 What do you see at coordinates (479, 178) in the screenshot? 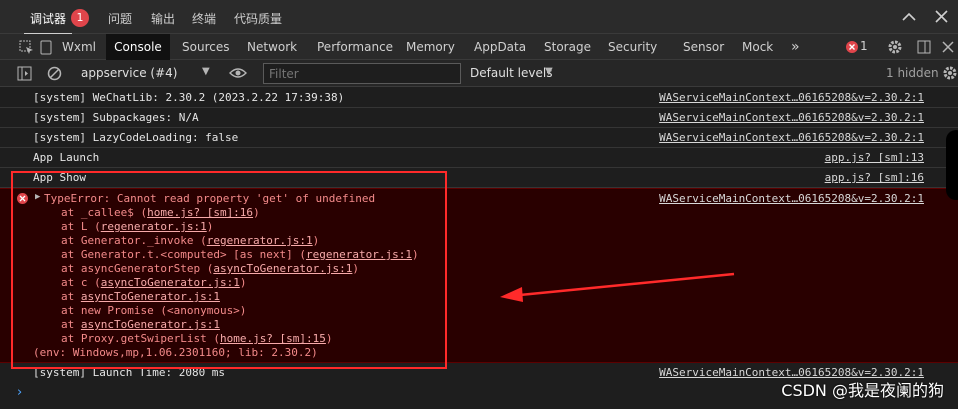
I see `log-row: App Show app.js? [sm]:16` at bounding box center [479, 178].